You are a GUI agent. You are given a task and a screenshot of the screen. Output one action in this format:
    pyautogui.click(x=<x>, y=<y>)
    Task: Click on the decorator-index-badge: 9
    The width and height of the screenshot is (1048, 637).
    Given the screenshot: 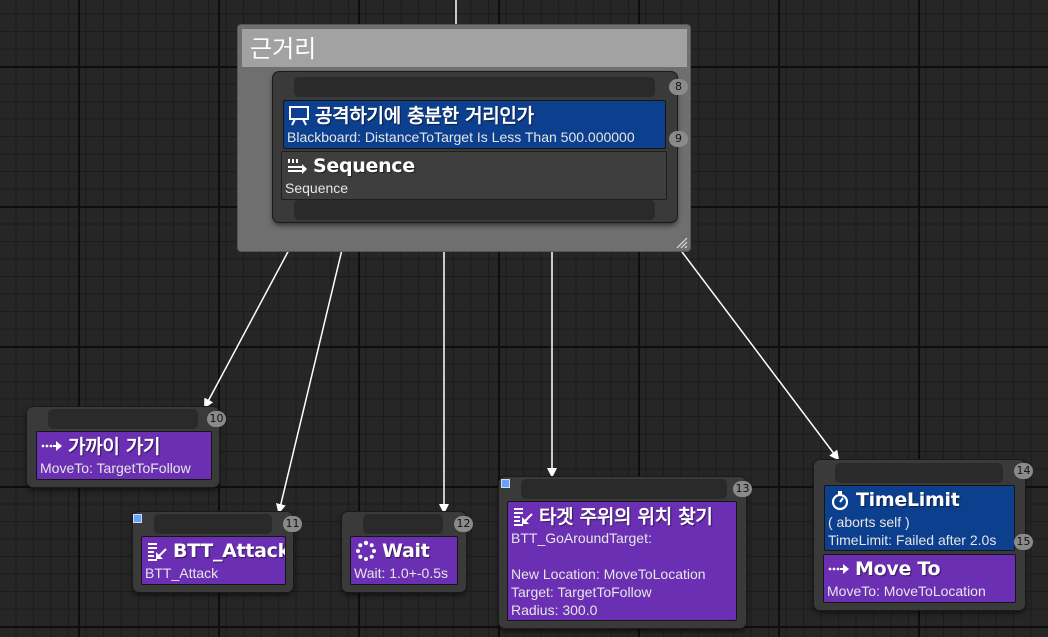 What is the action you would take?
    pyautogui.click(x=678, y=139)
    